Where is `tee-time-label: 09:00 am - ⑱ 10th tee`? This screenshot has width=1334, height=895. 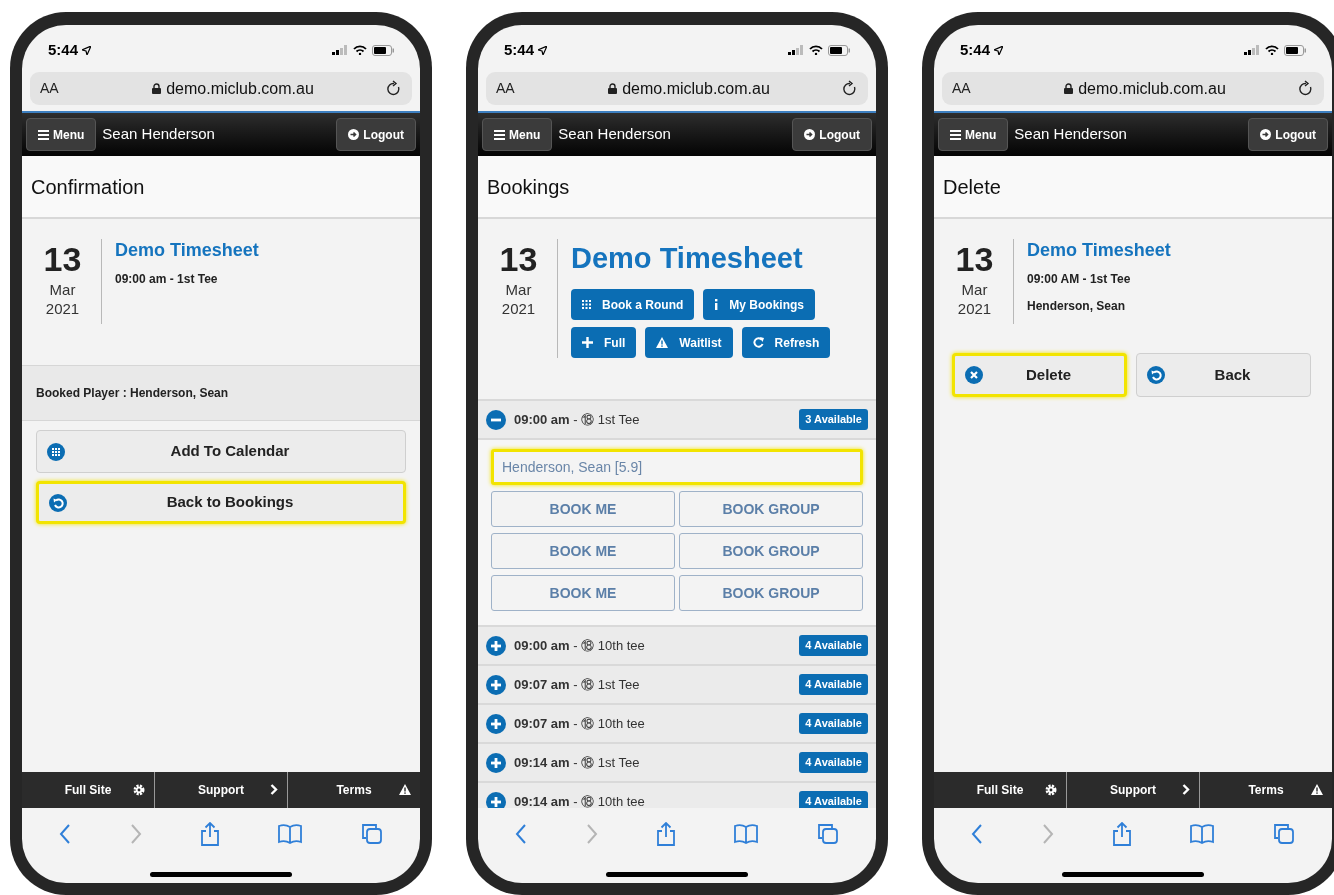 tee-time-label: 09:00 am - ⑱ 10th tee is located at coordinates (580, 645).